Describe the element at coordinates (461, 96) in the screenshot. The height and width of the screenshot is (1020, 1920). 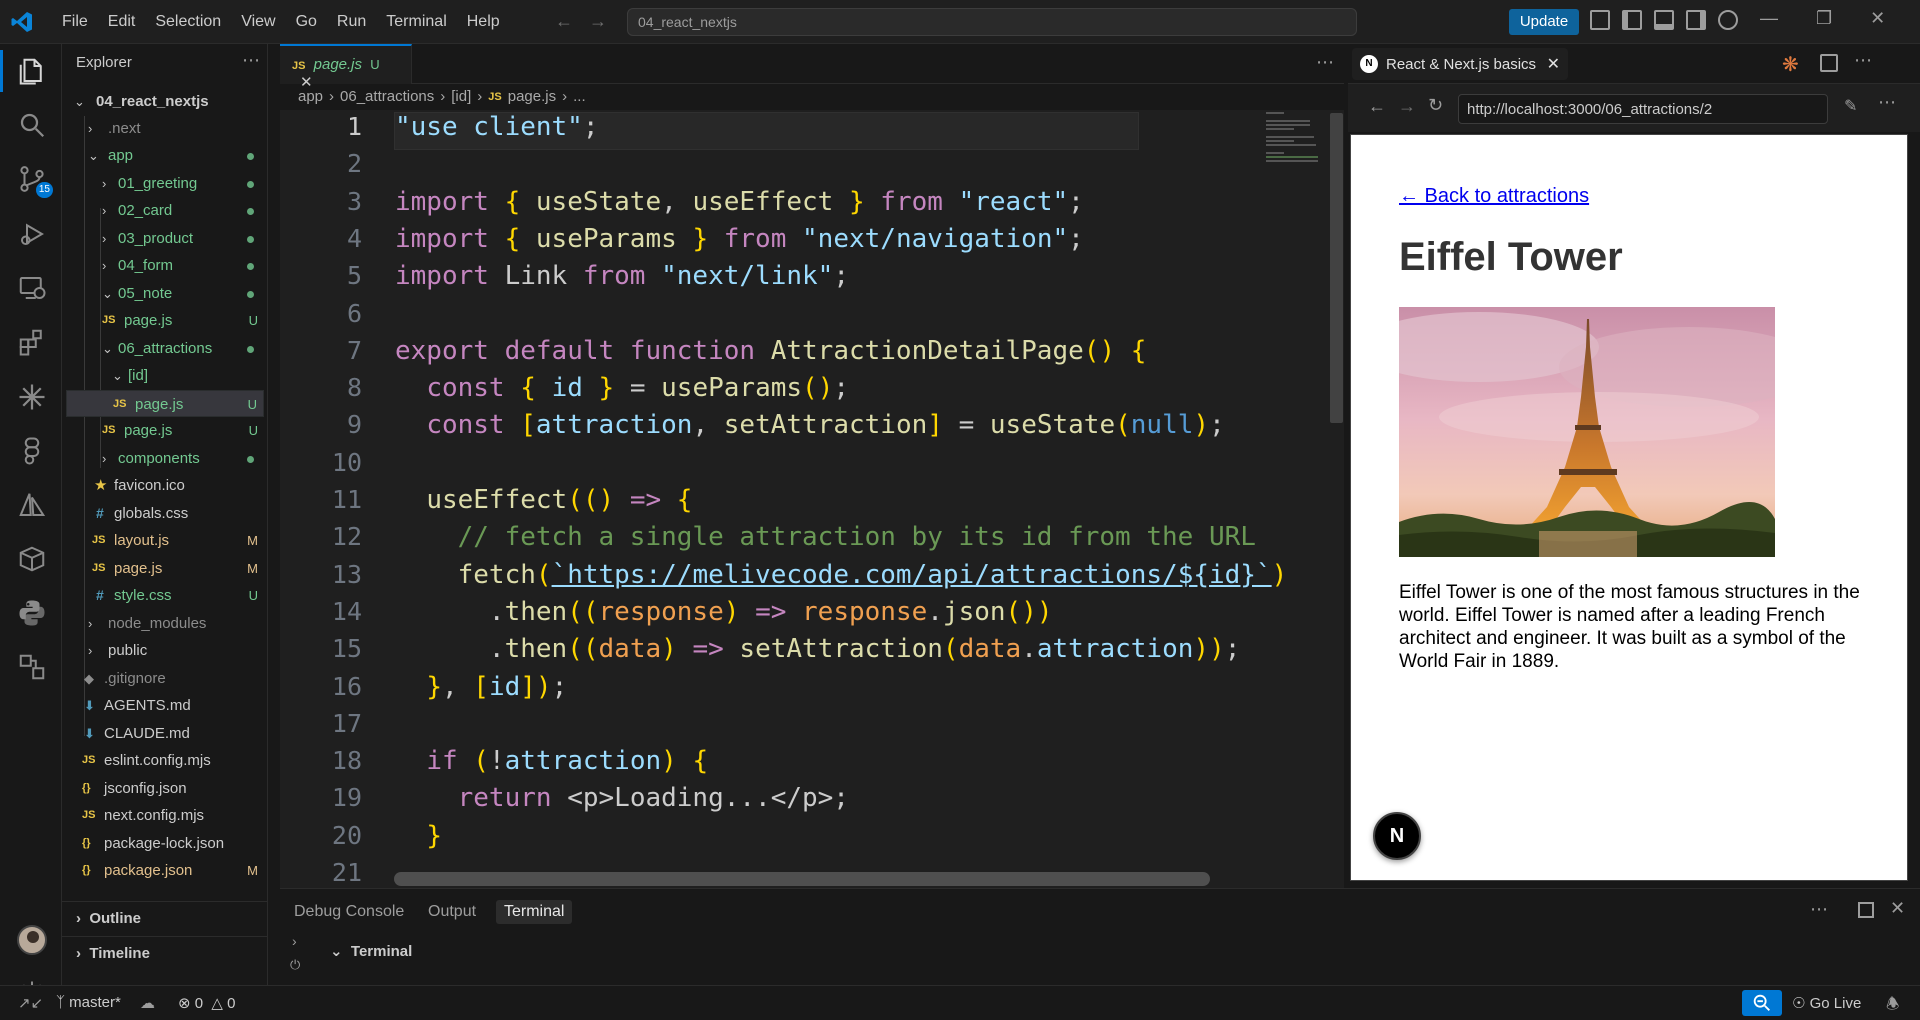
I see `breadcrumb-item: [id]` at that location.